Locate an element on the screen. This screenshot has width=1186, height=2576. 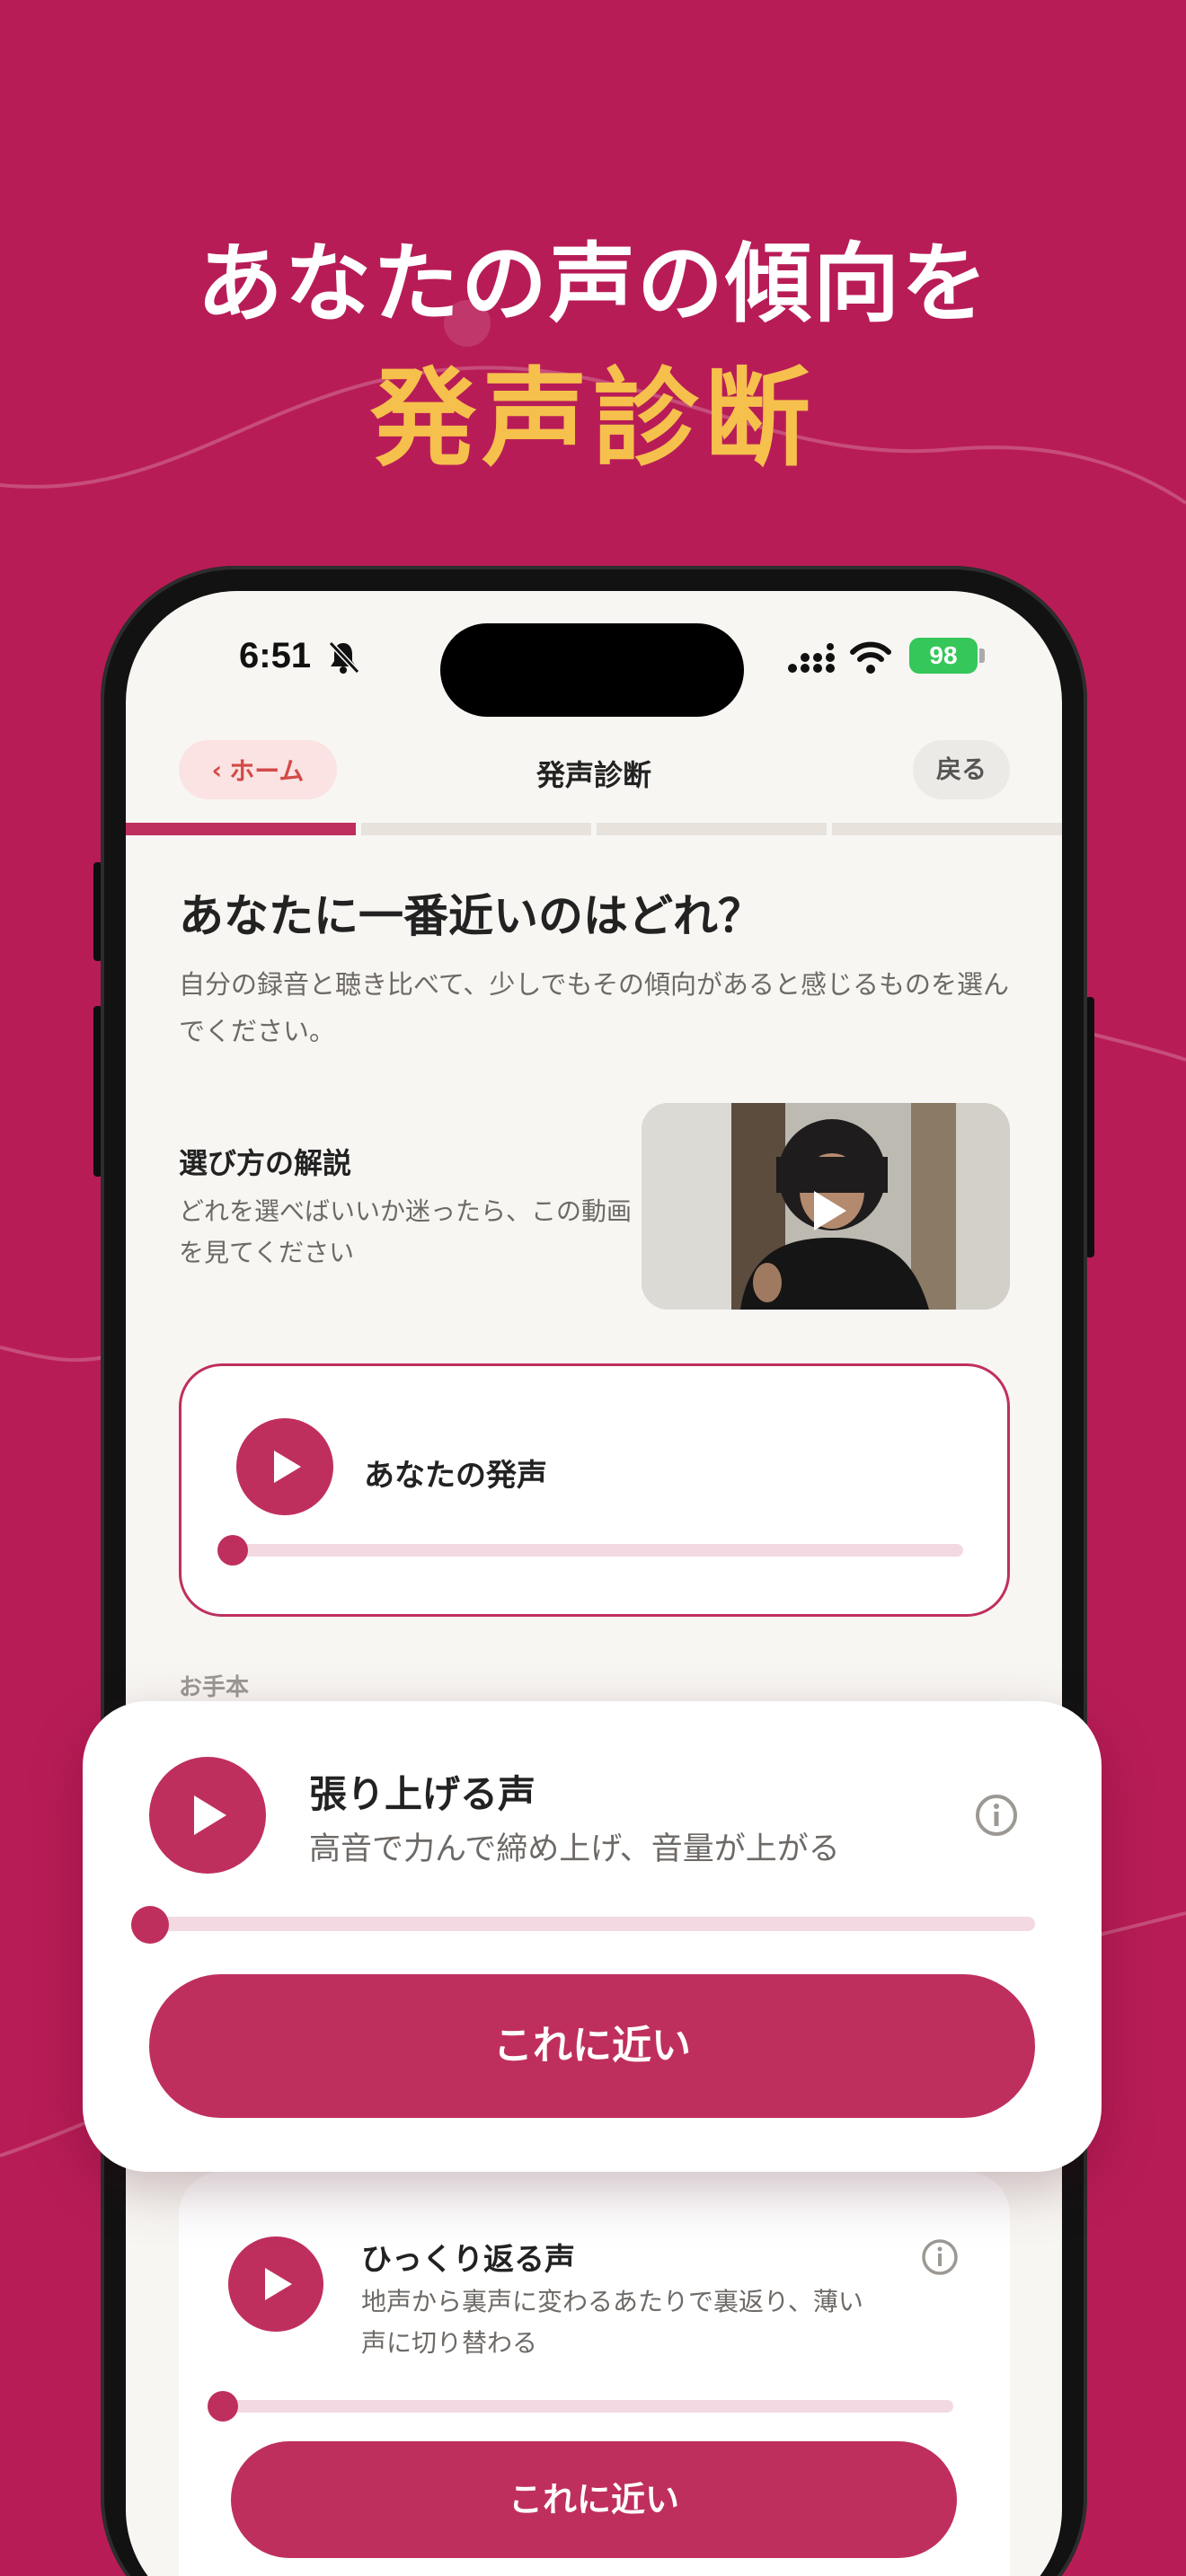
wifi-icon is located at coordinates (870, 657).